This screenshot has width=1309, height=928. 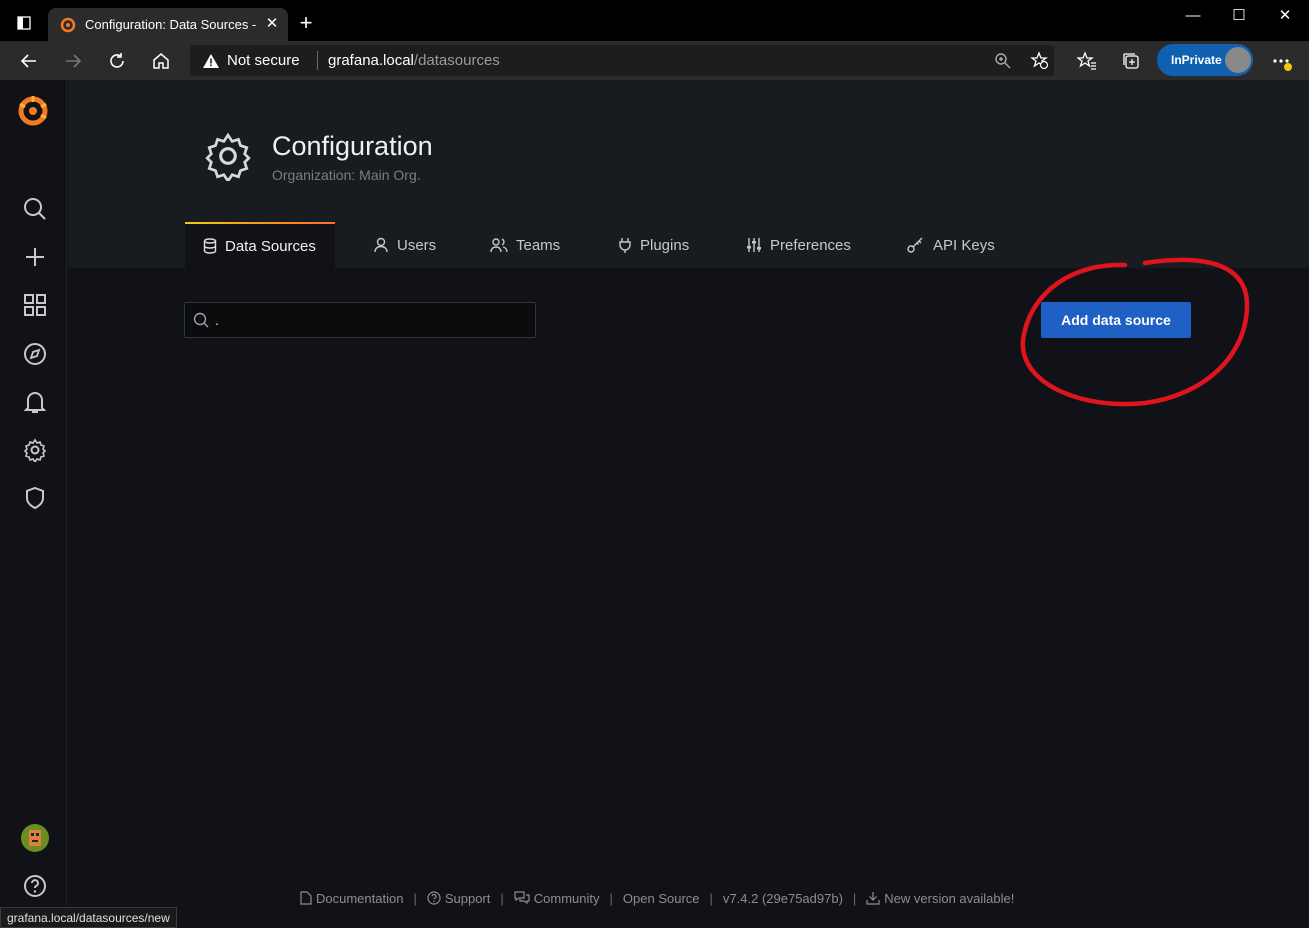 What do you see at coordinates (68, 25) in the screenshot?
I see `grafana-favicon-icon` at bounding box center [68, 25].